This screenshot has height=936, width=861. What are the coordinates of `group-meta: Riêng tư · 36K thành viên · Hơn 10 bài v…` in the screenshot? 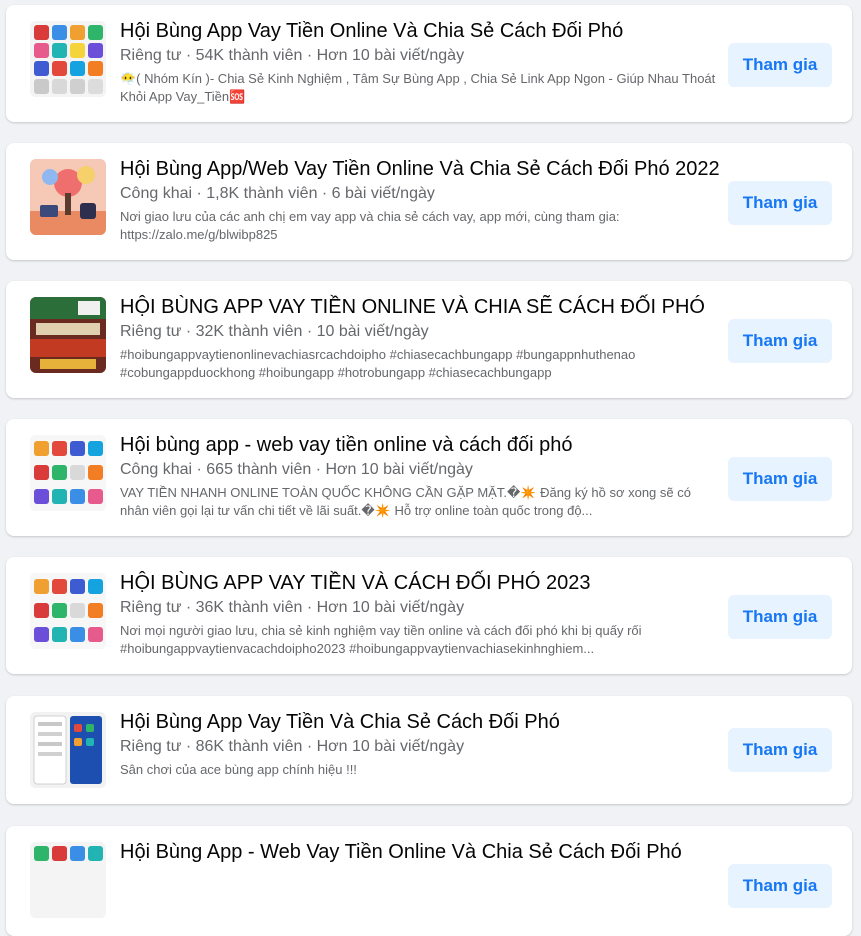 It's located at (292, 607).